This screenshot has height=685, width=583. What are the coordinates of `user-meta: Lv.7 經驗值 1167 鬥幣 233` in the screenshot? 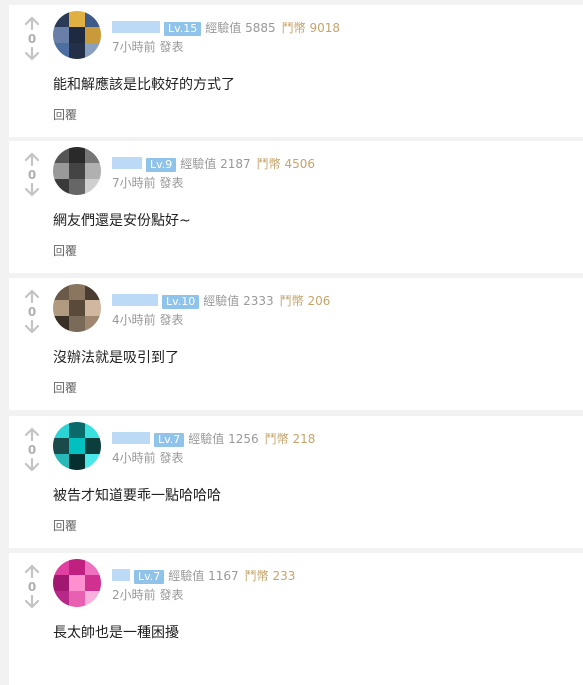 It's located at (203, 576).